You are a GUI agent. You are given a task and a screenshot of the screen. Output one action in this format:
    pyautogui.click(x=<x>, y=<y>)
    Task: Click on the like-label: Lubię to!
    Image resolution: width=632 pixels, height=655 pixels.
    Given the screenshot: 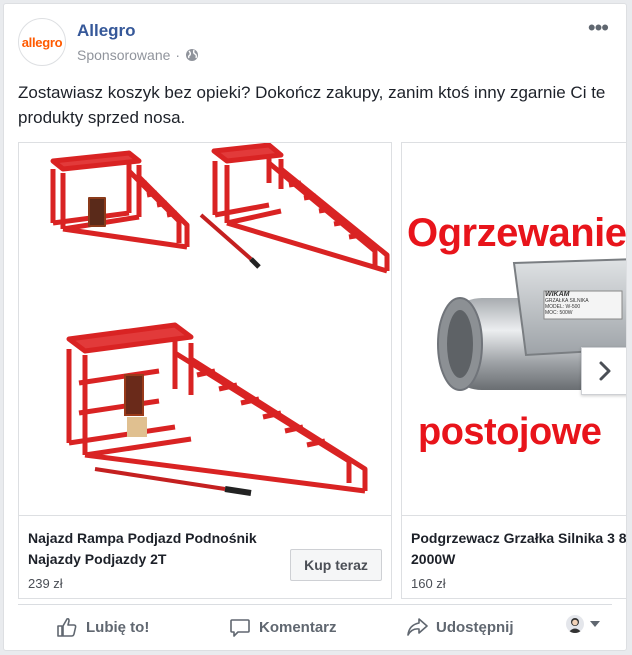 What is the action you would take?
    pyautogui.click(x=118, y=627)
    